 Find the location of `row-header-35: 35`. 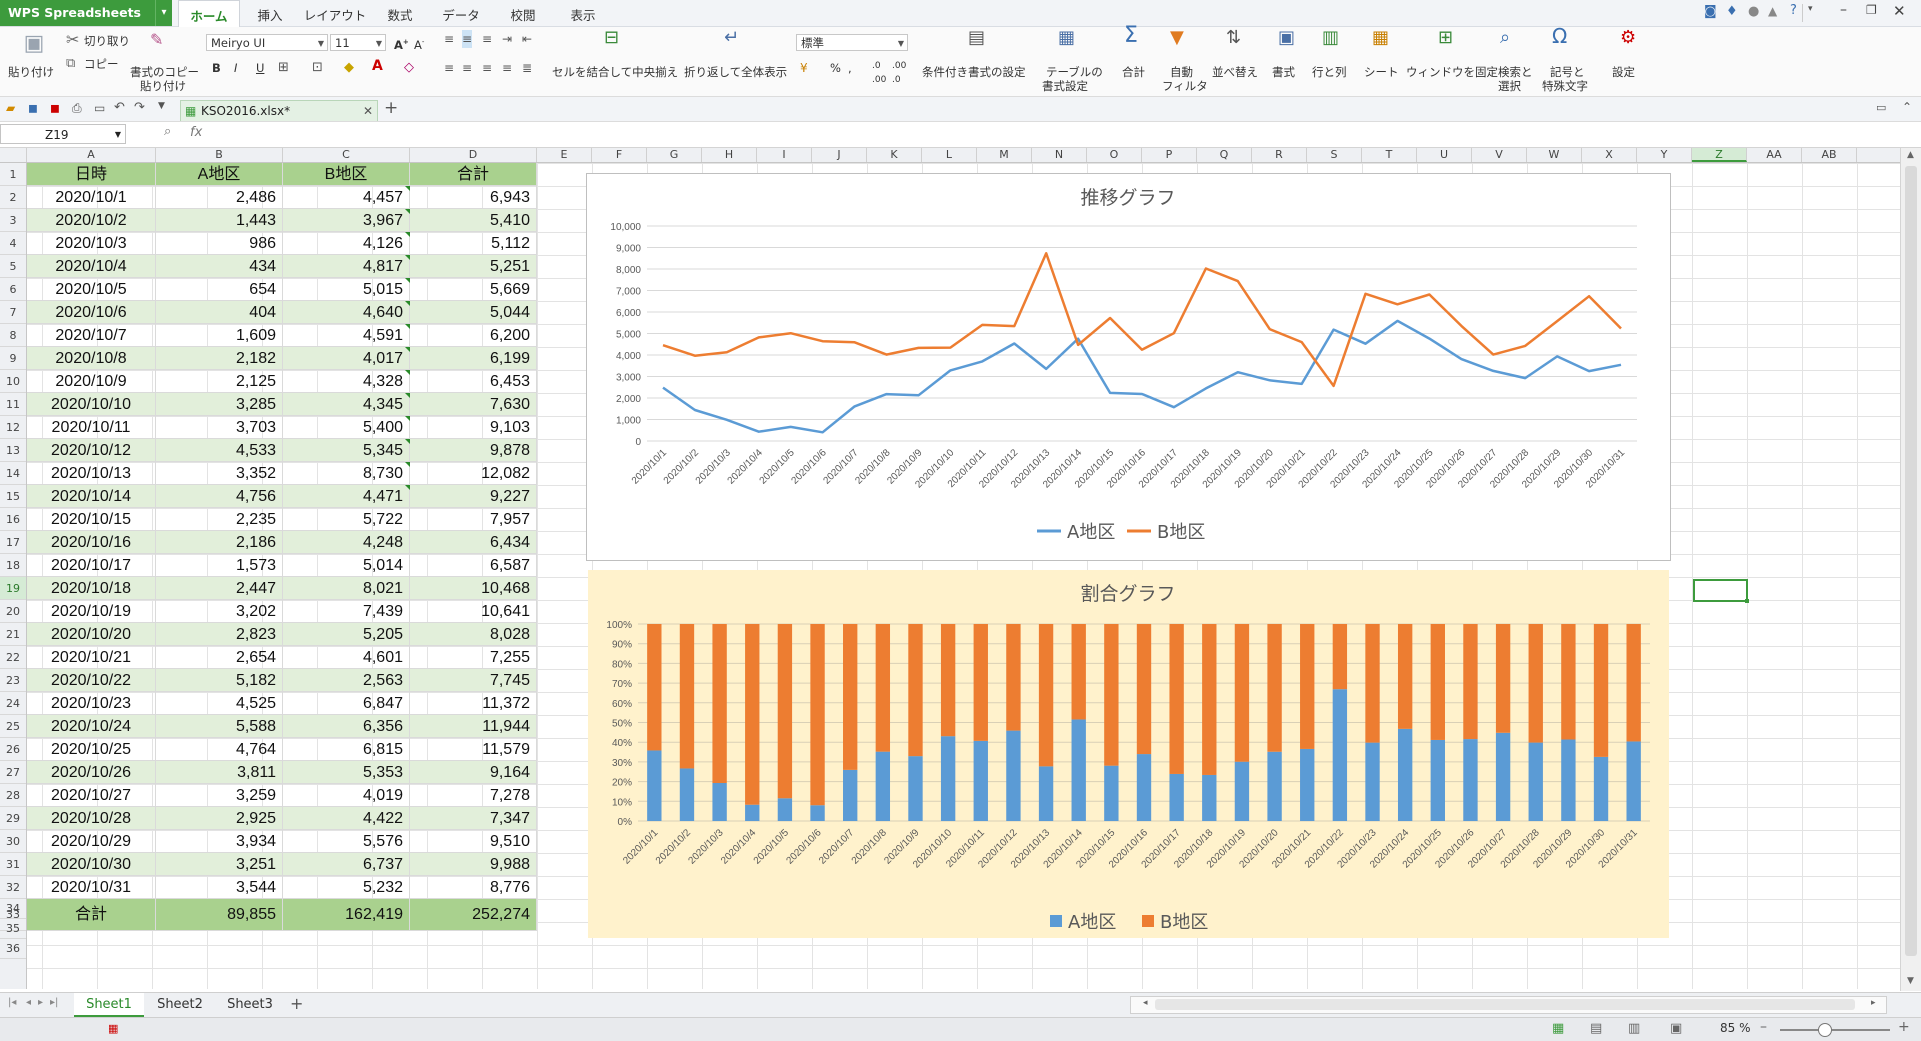

row-header-35: 35 is located at coordinates (13, 929).